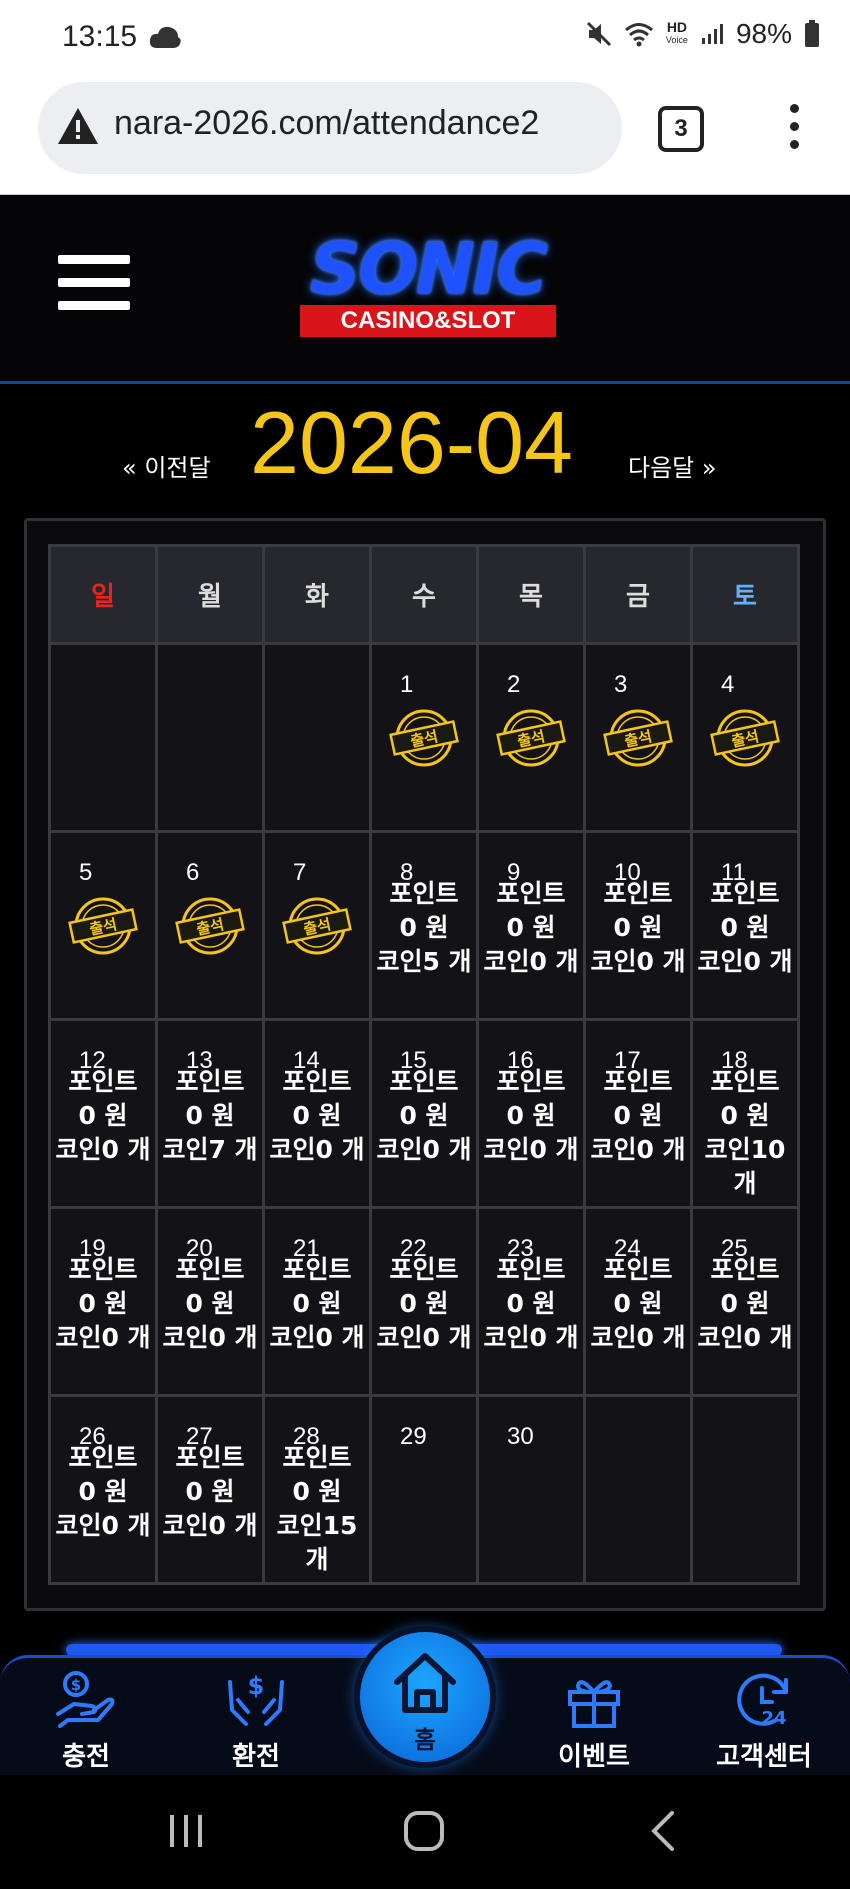  I want to click on logo-subtitle: CASINO&SLOT, so click(428, 321).